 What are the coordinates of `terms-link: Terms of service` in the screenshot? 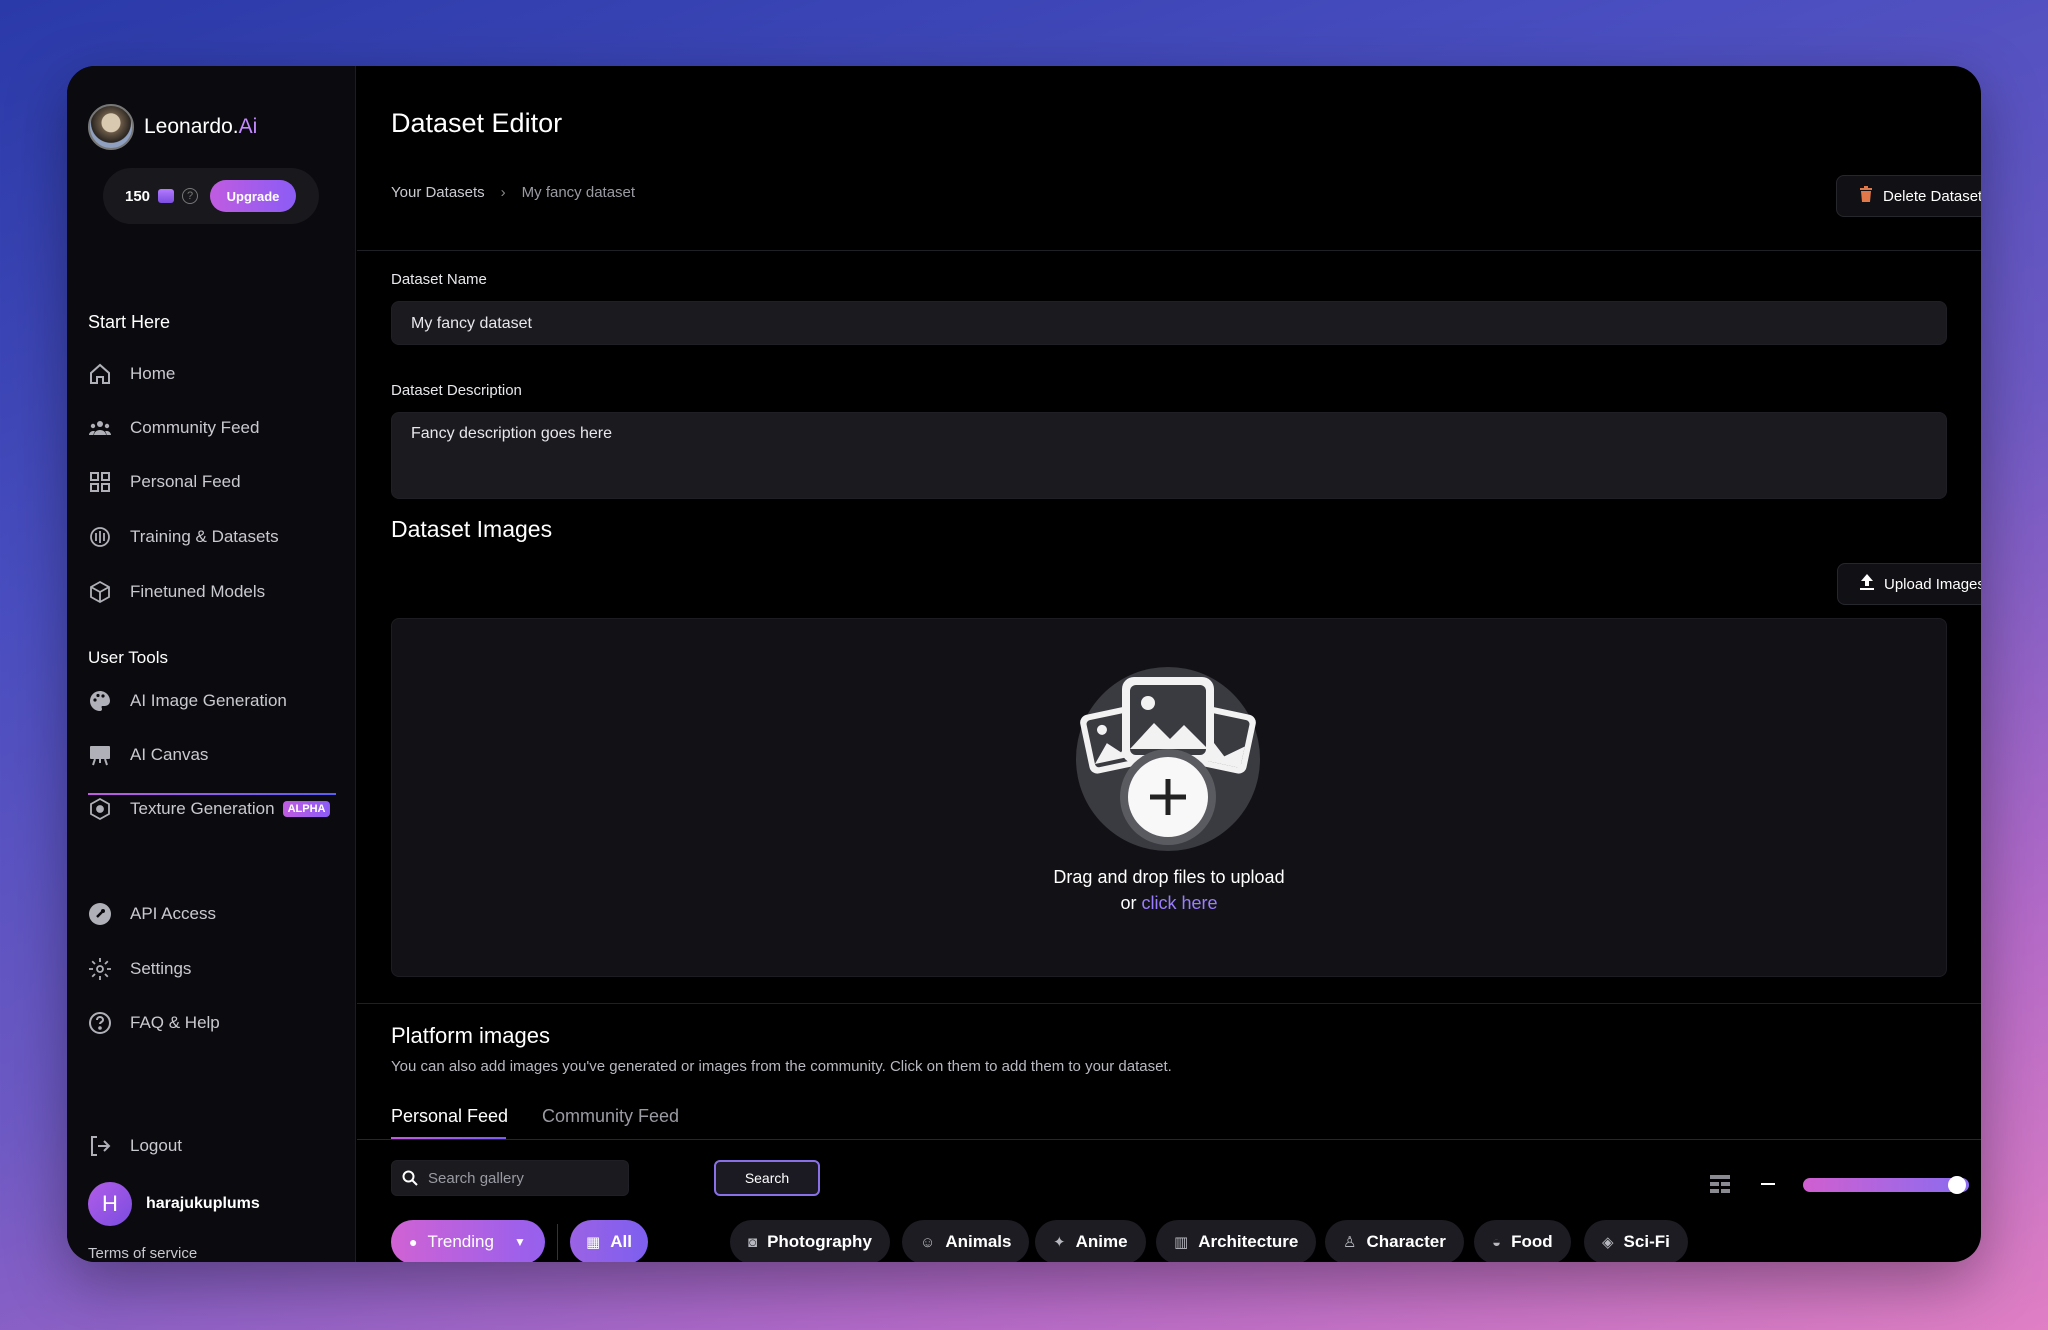 It's located at (142, 1253).